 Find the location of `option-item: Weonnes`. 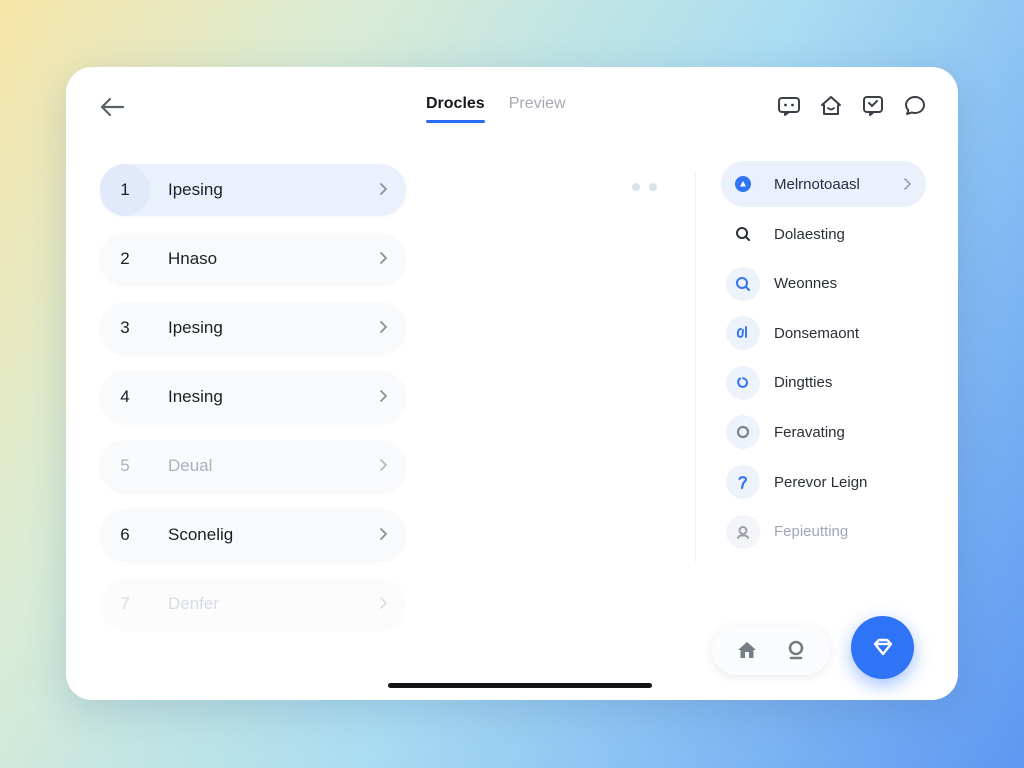

option-item: Weonnes is located at coordinates (823, 283).